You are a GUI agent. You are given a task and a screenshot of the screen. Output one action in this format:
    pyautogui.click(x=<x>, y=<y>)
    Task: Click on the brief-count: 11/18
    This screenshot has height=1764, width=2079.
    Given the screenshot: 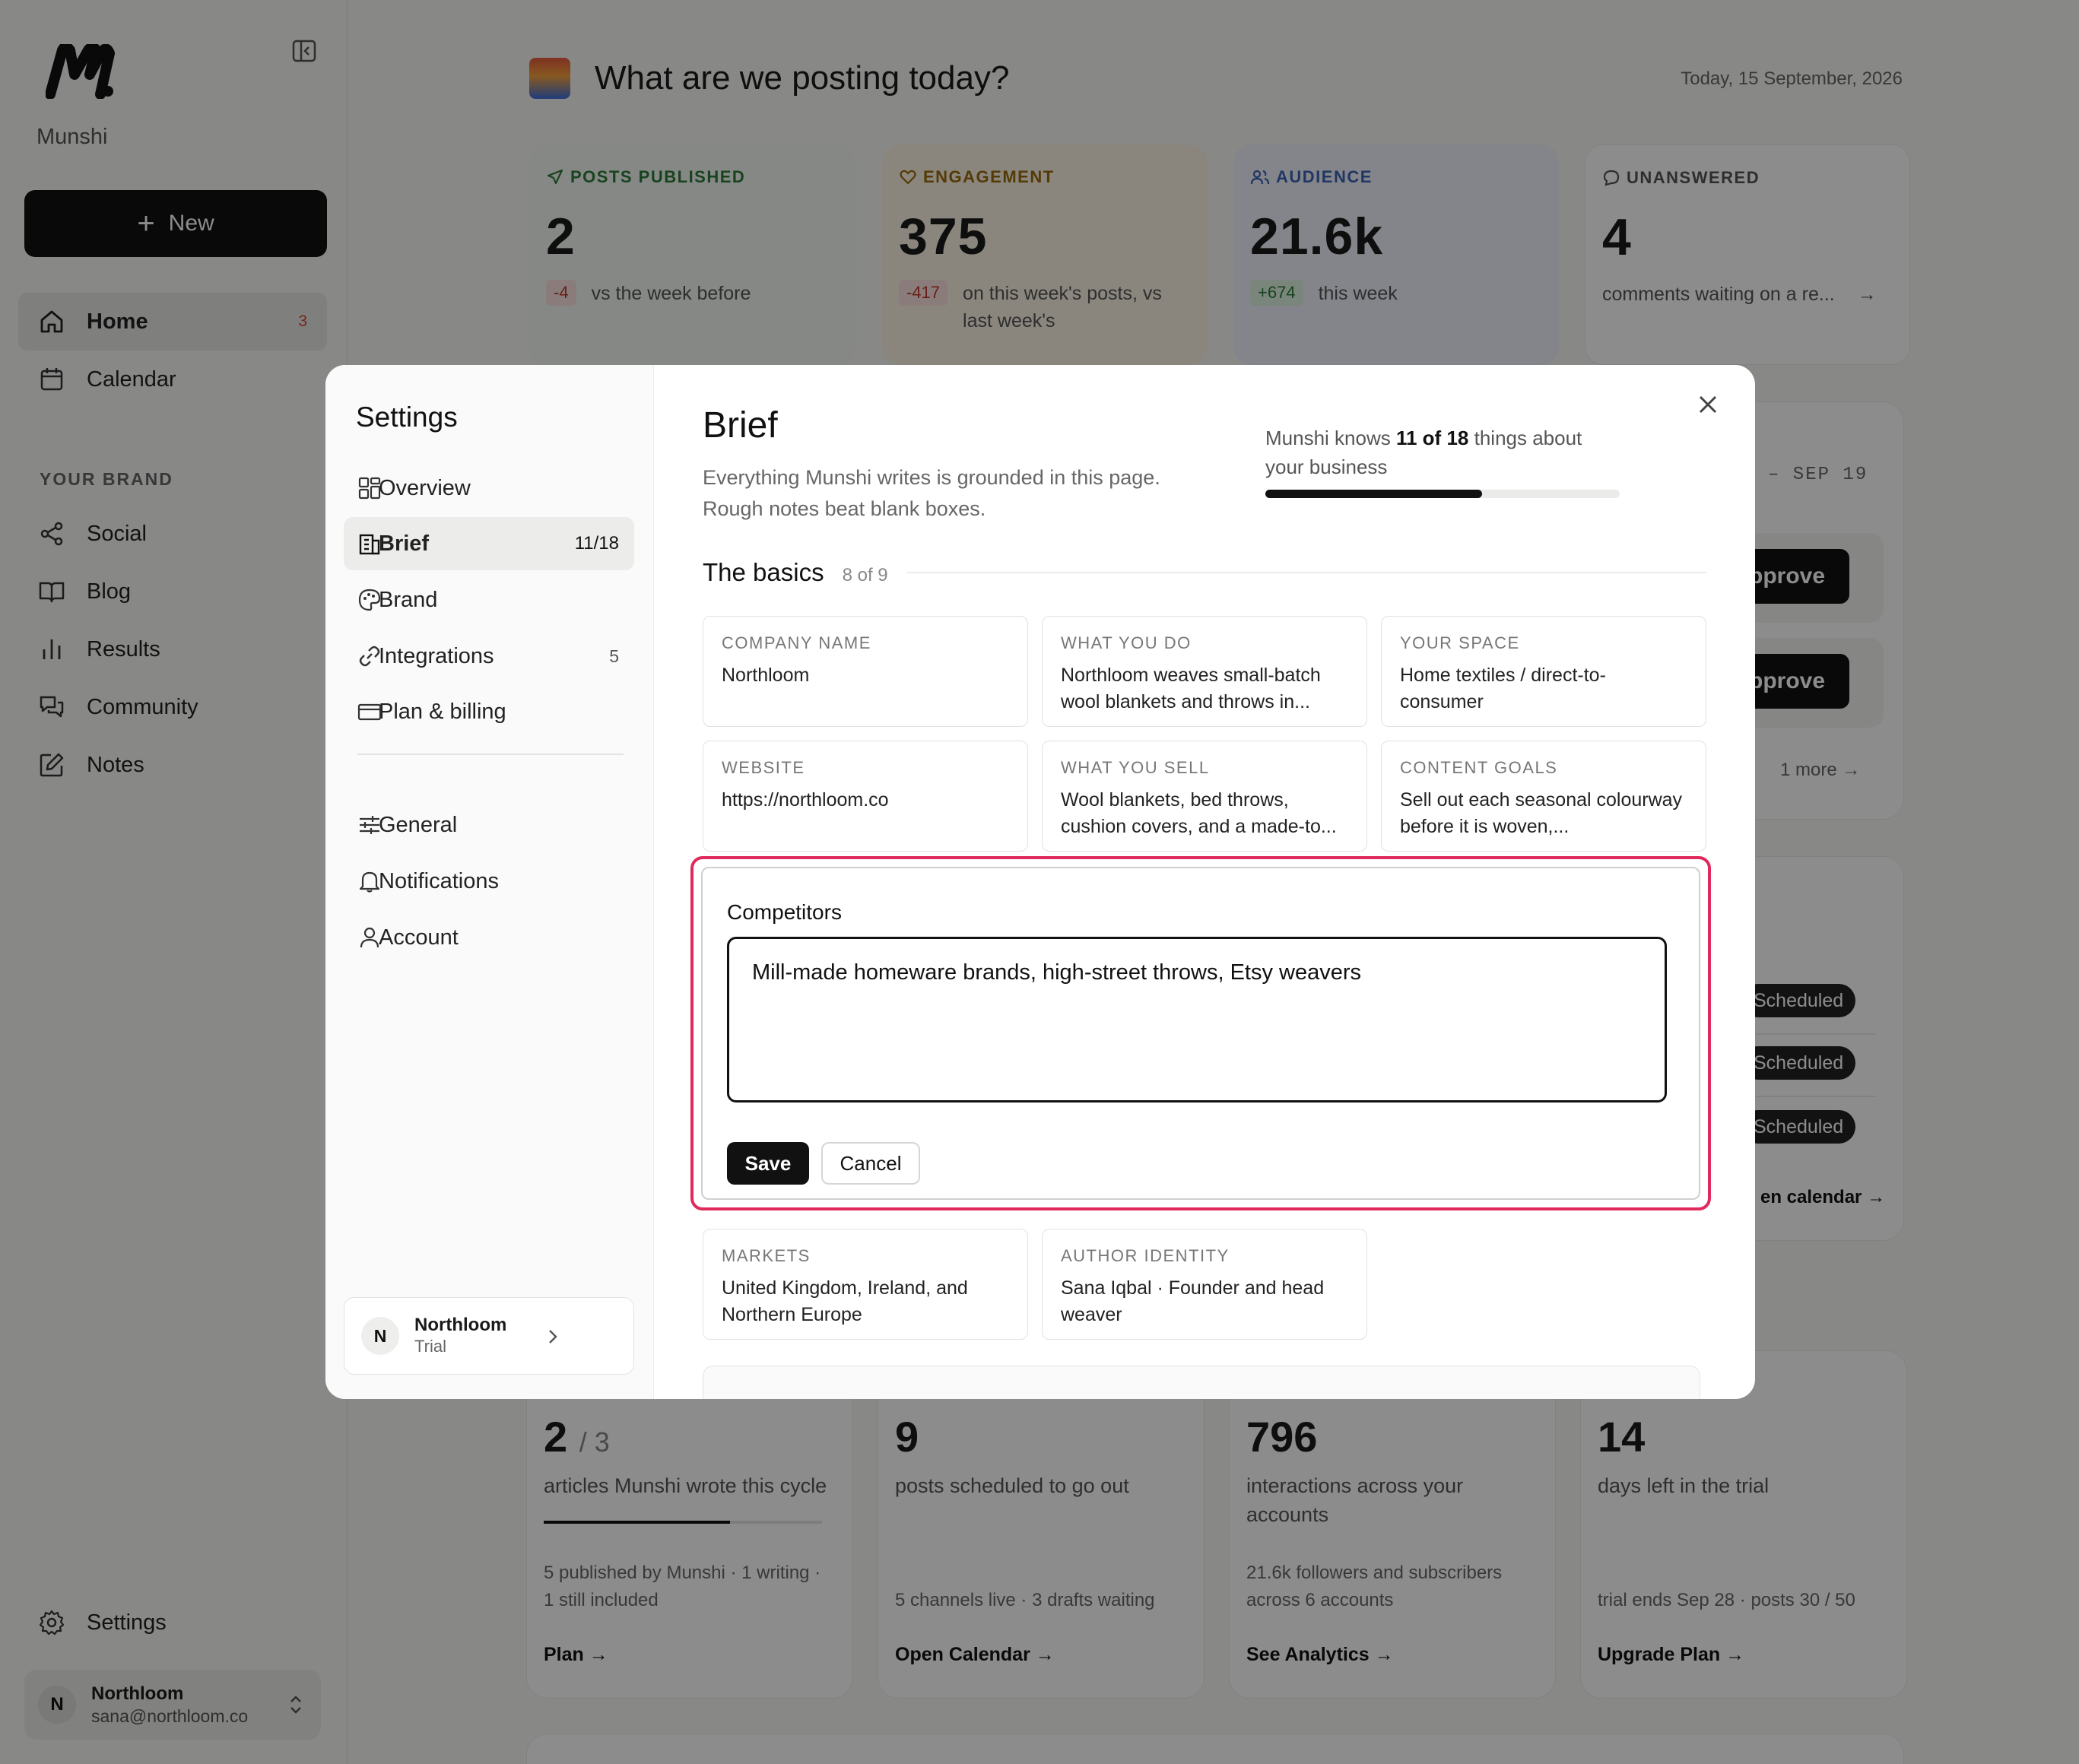 What is the action you would take?
    pyautogui.click(x=596, y=543)
    